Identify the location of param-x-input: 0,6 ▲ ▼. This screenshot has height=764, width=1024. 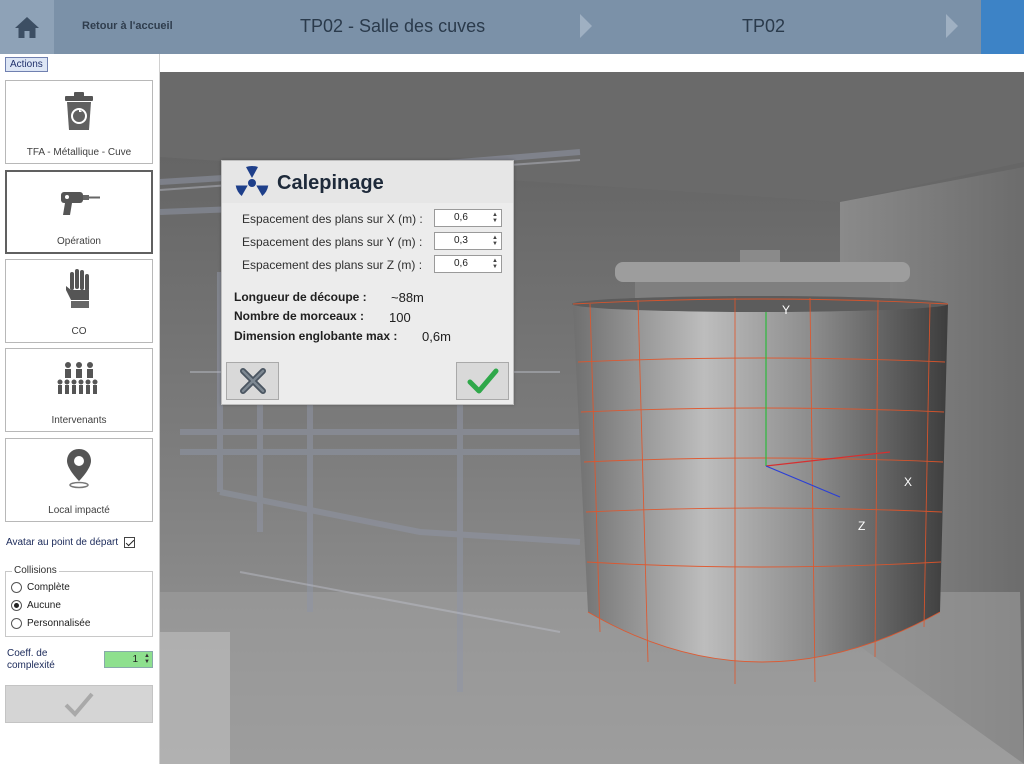
(468, 218).